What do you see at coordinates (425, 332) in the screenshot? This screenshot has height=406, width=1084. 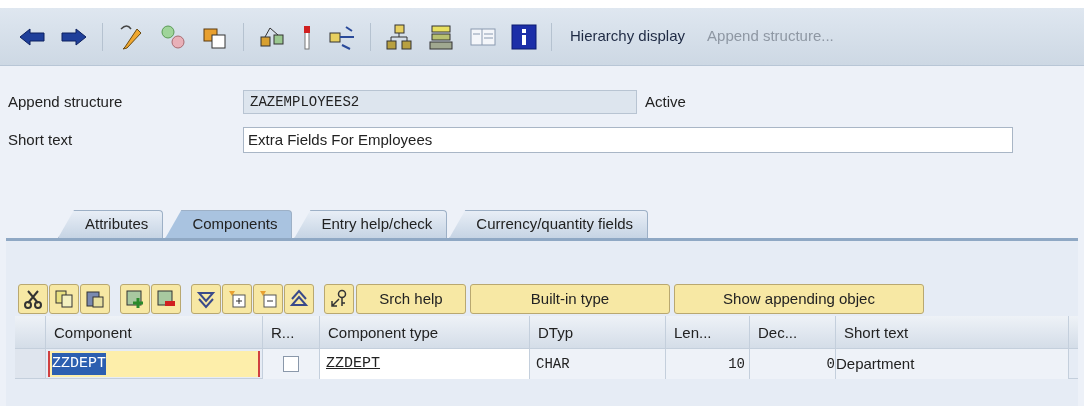 I see `column-header: Component type` at bounding box center [425, 332].